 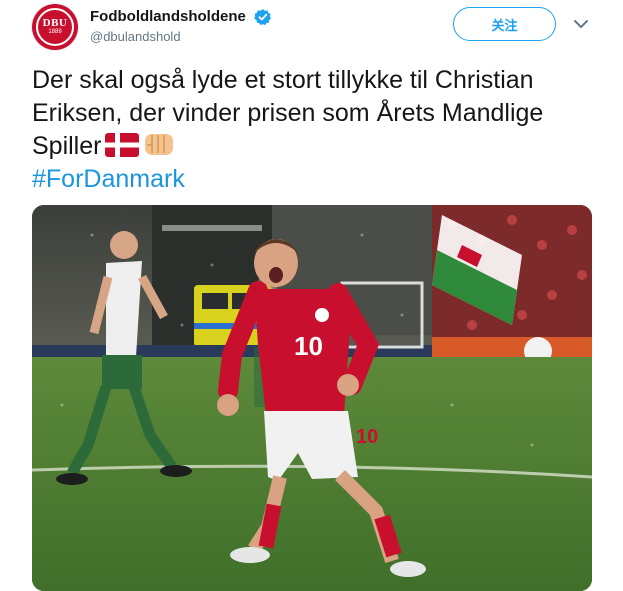 What do you see at coordinates (263, 17) in the screenshot?
I see `verified-badge-icon` at bounding box center [263, 17].